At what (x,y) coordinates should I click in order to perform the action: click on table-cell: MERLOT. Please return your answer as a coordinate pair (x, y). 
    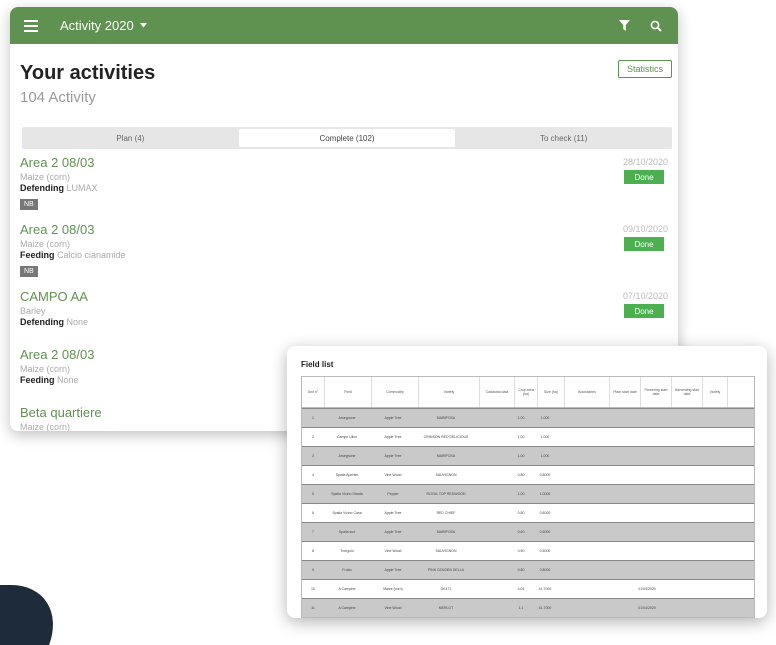
    Looking at the image, I should click on (446, 608).